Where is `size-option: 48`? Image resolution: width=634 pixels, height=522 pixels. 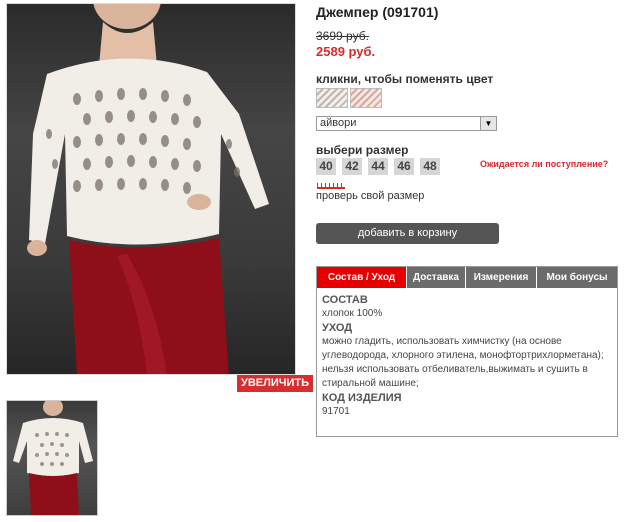
size-option: 48 is located at coordinates (430, 166).